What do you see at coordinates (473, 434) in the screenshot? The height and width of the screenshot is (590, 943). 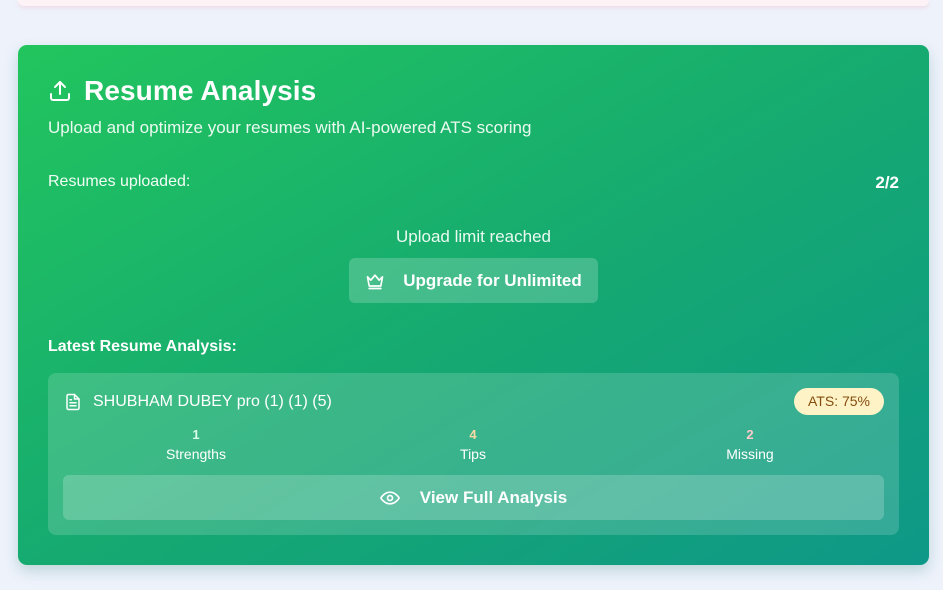 I see `tips-count: 4` at bounding box center [473, 434].